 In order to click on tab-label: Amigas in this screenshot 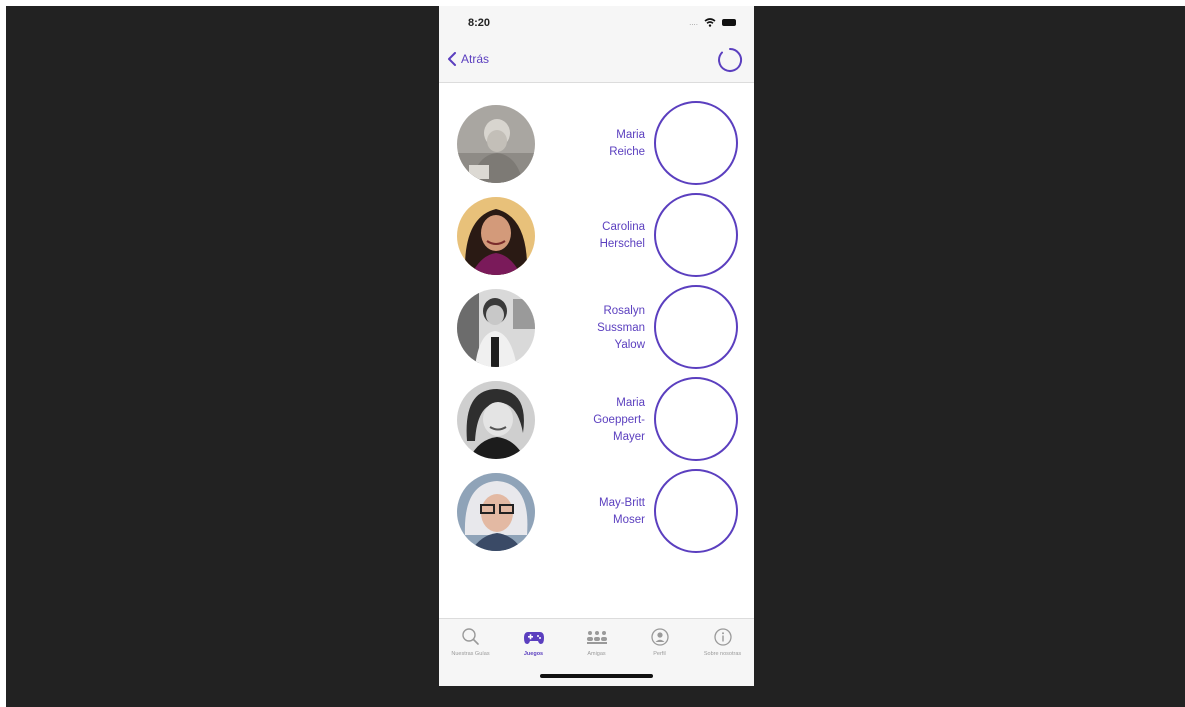, I will do `click(596, 654)`.